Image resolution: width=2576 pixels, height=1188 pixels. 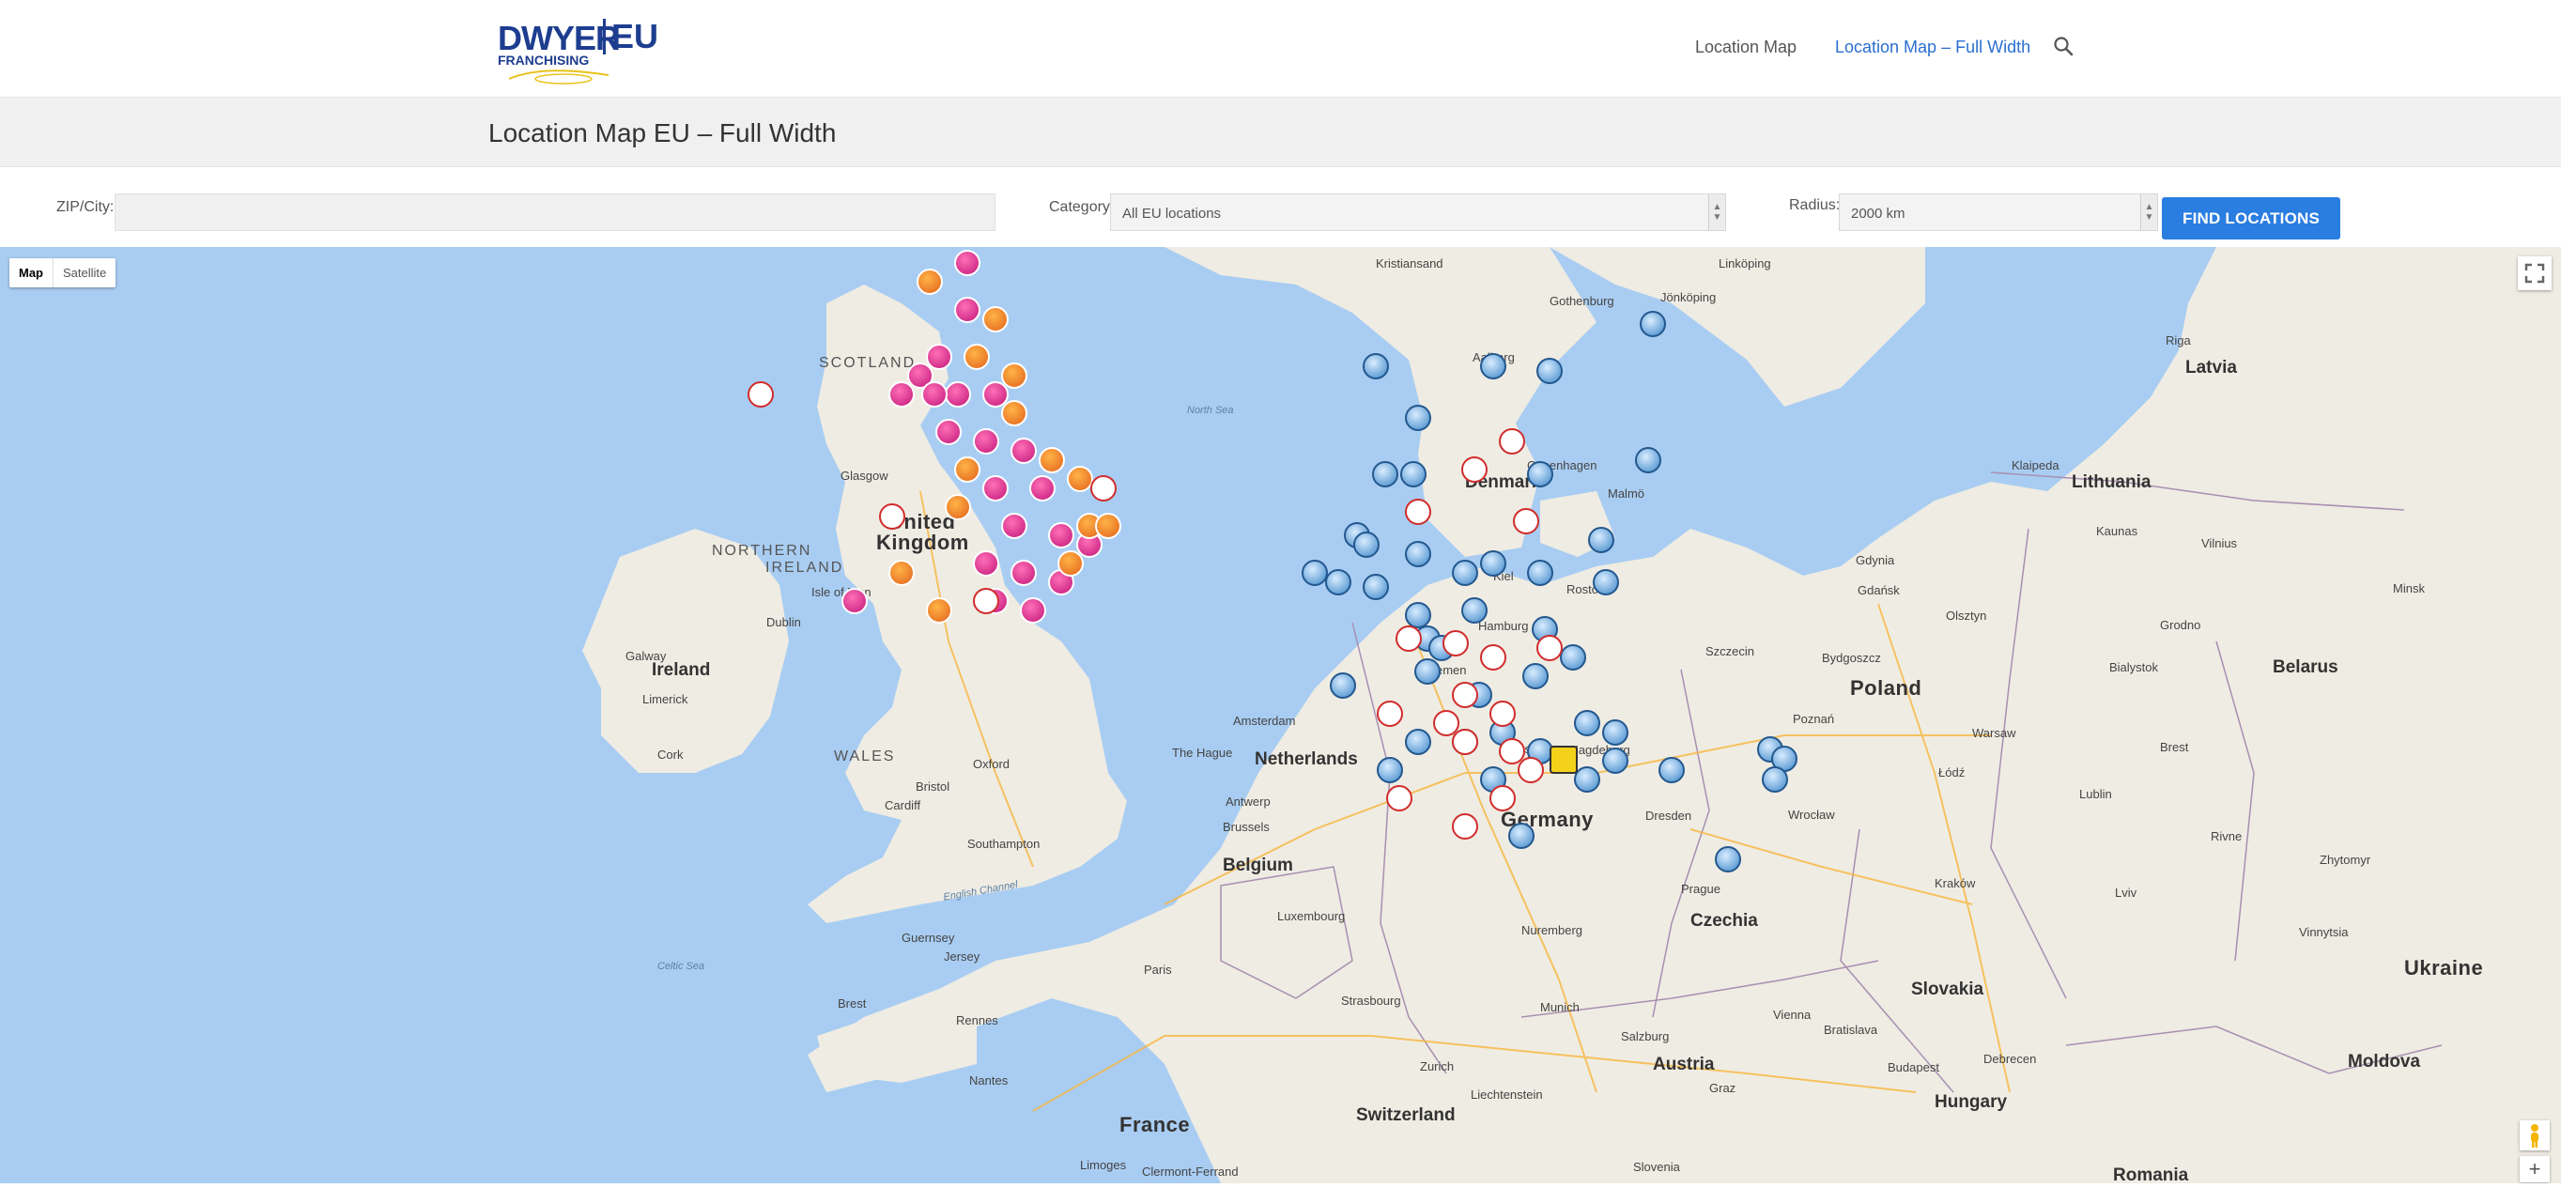 I want to click on nav-location-map: Location Map, so click(x=1746, y=48).